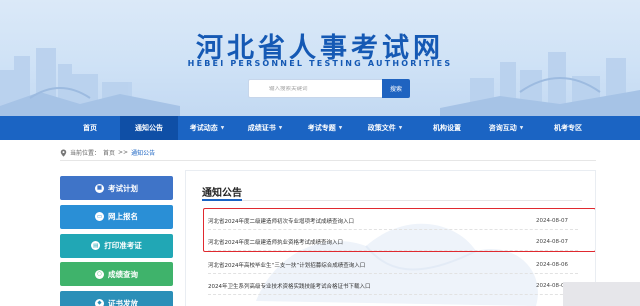 This screenshot has height=306, width=640. I want to click on breadcrumb: 当前位置： 首页 >> 通知公告, so click(107, 152).